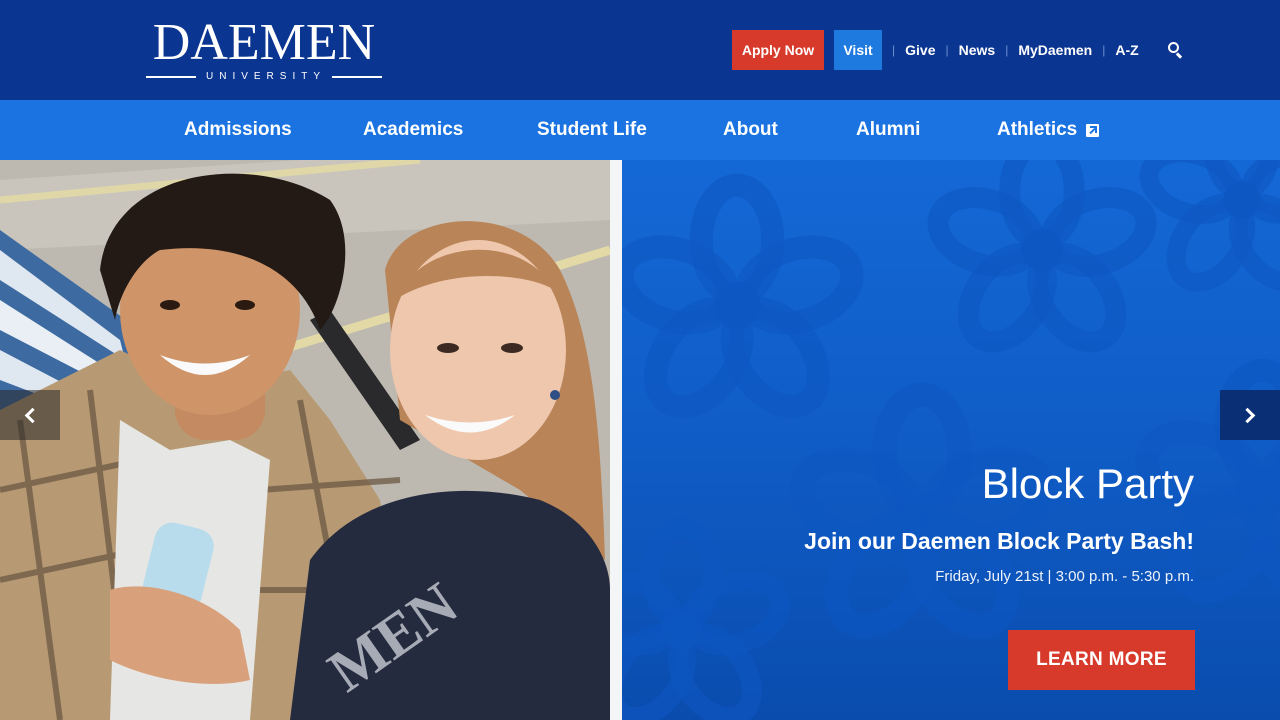  Describe the element at coordinates (1055, 50) in the screenshot. I see `mydaemen-link: MyDaemen` at that location.